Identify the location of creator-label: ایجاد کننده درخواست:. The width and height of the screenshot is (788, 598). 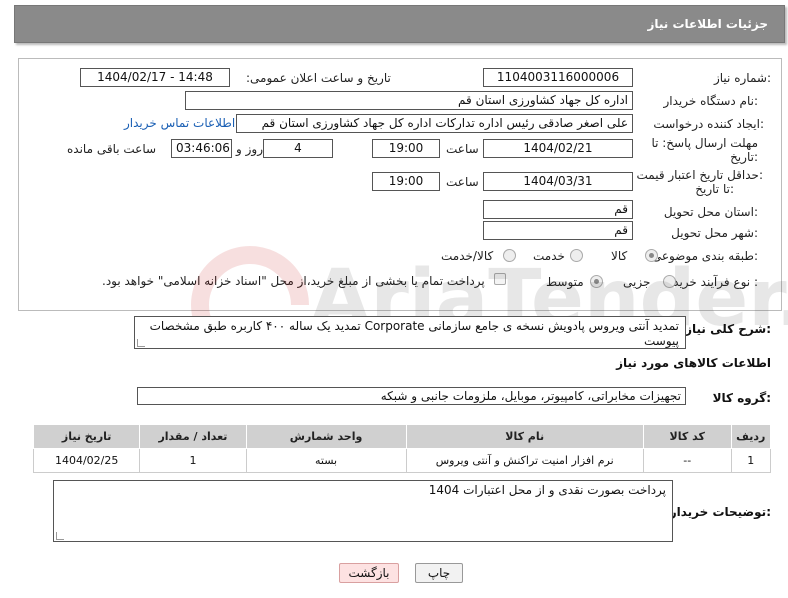
(708, 124).